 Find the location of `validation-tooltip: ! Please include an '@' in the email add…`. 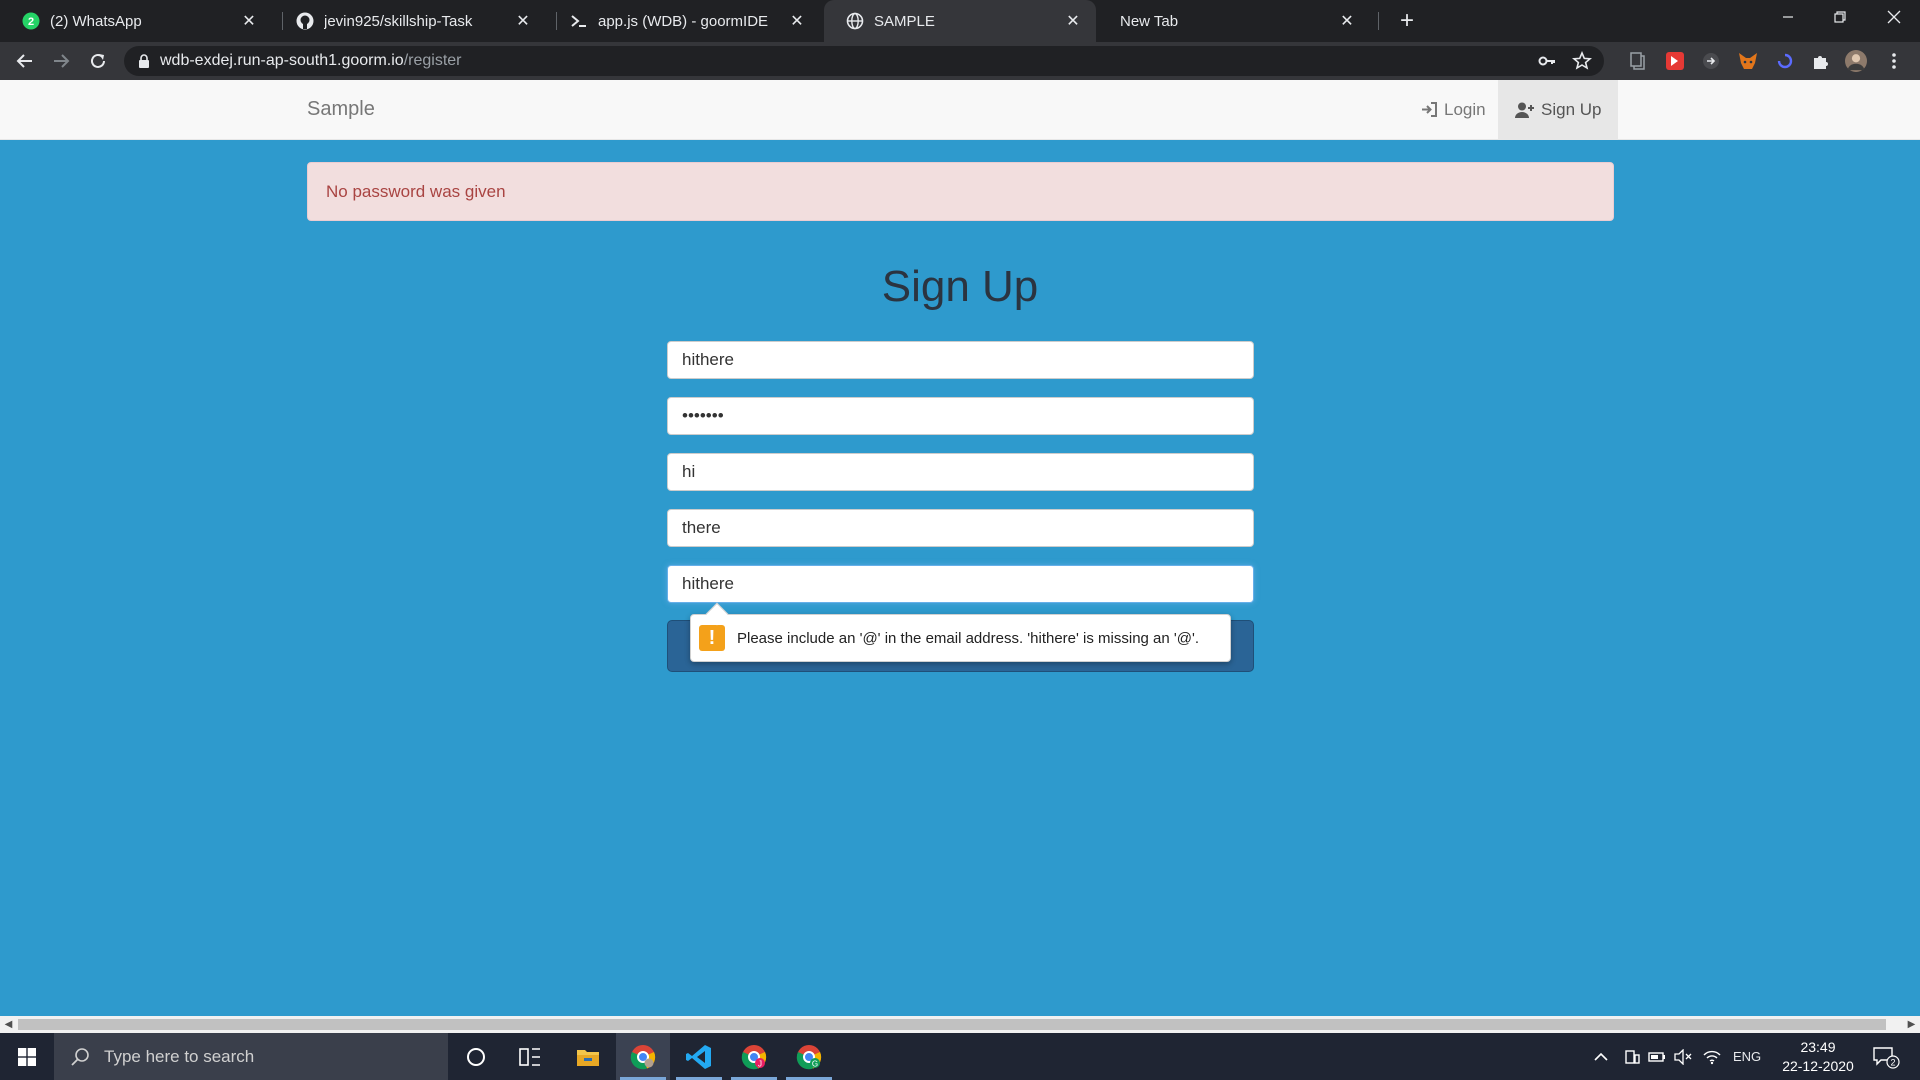

validation-tooltip: ! Please include an '@' in the email add… is located at coordinates (960, 632).